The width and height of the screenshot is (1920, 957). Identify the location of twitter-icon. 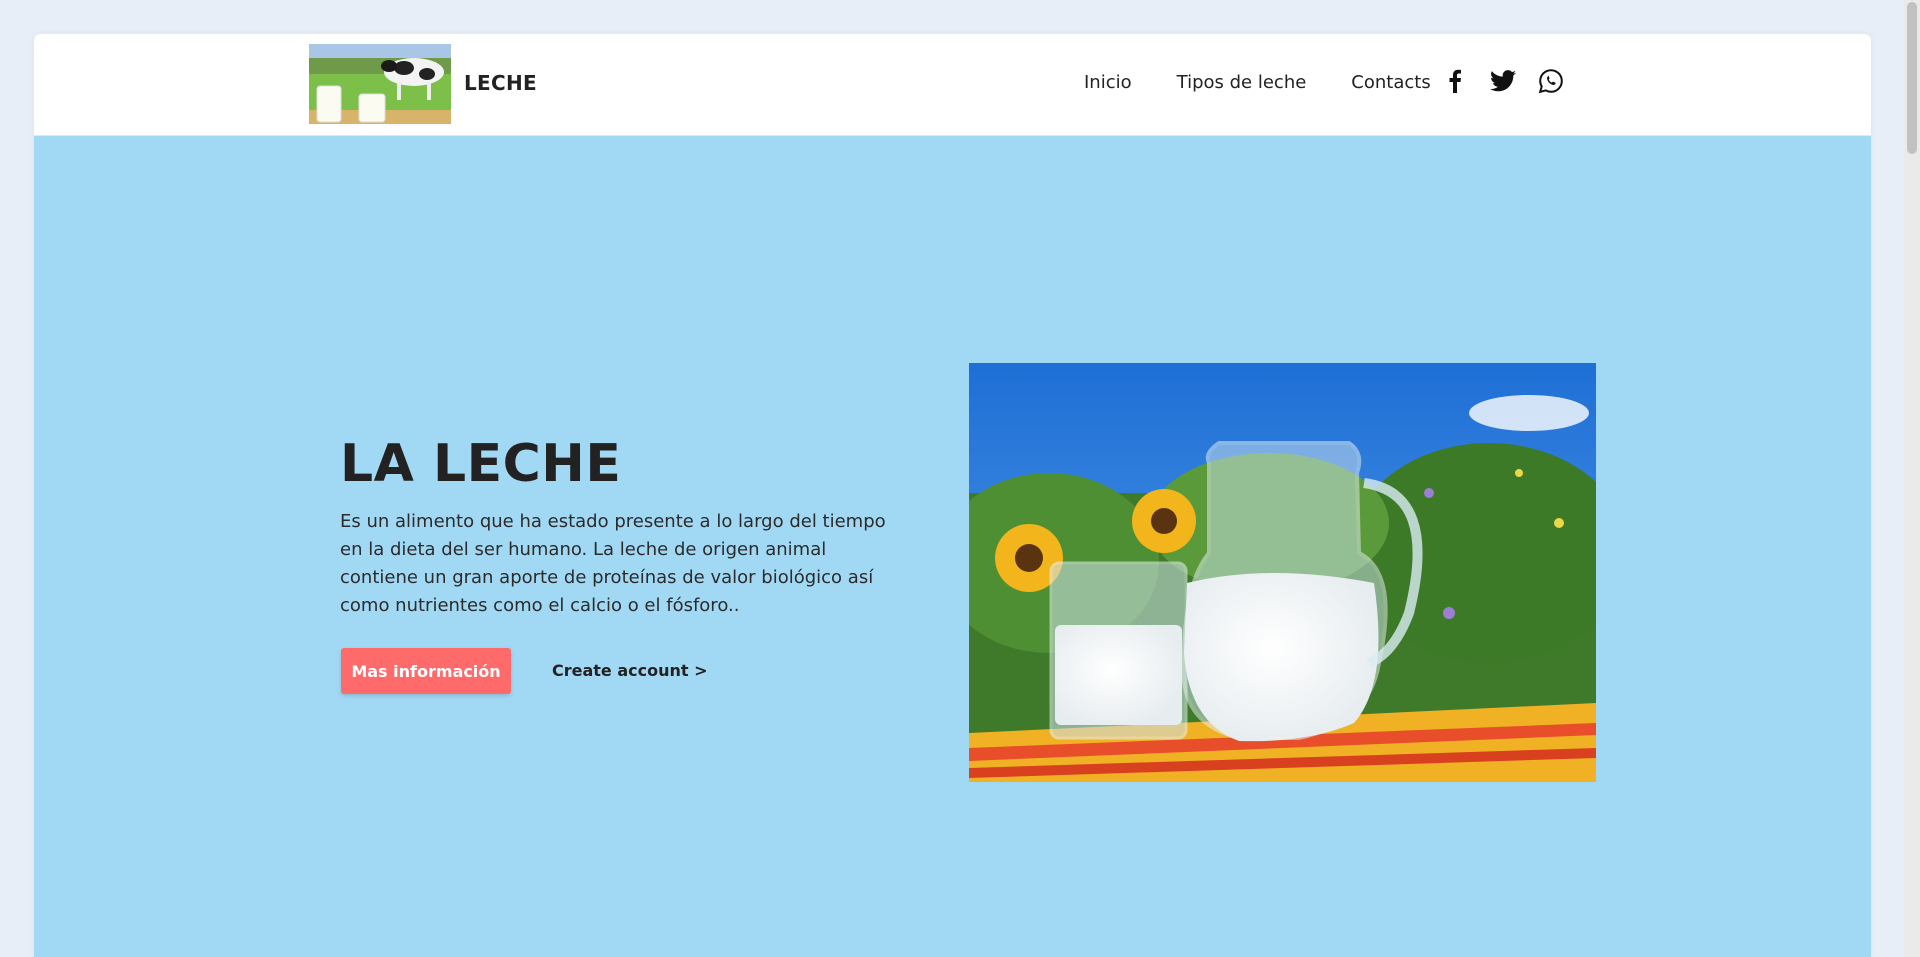
(1503, 81).